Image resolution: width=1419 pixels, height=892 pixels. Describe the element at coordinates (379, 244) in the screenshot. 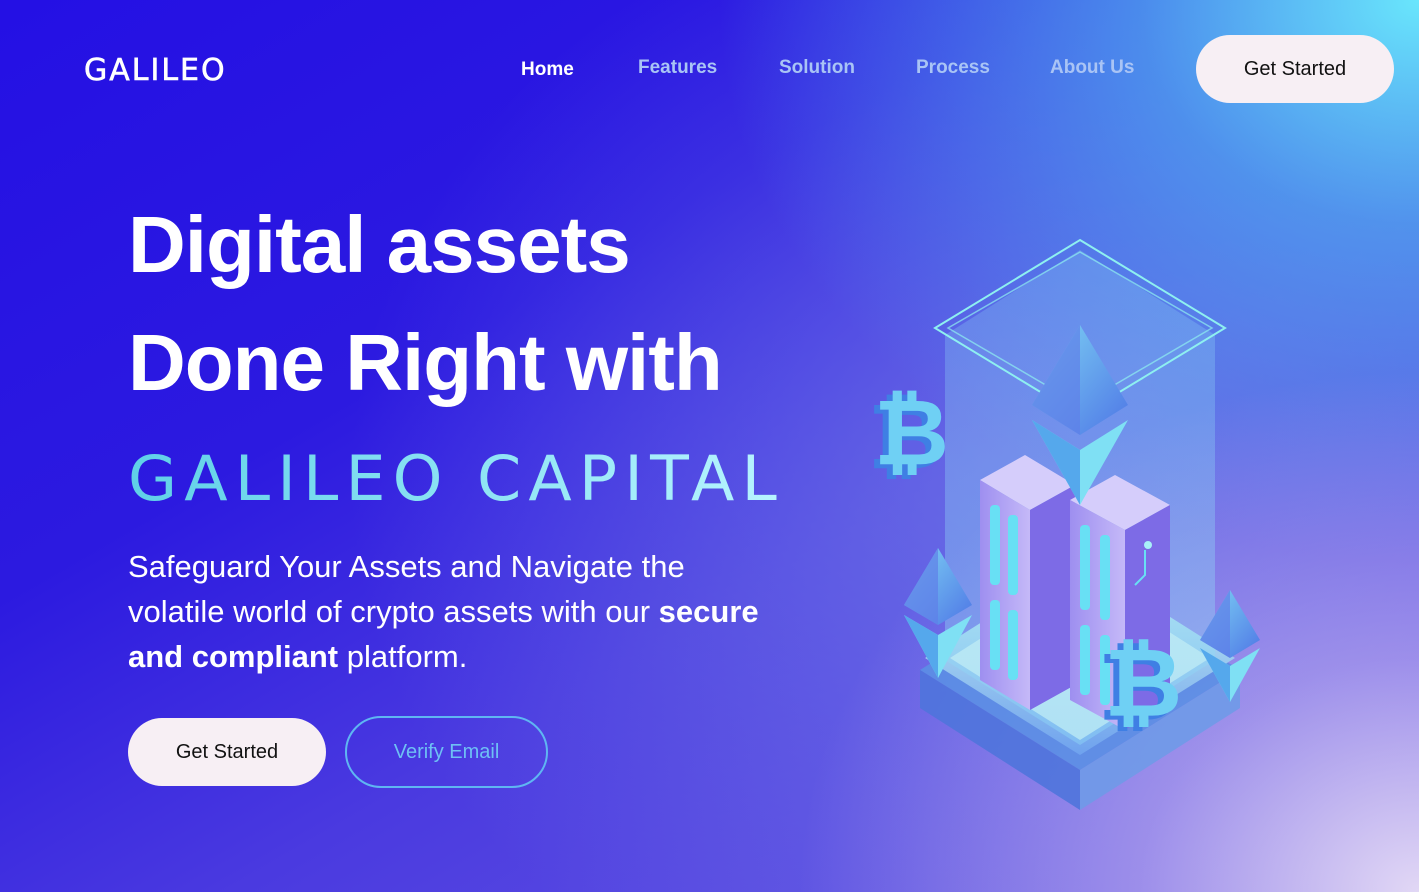

I see `hero-heading-line-1: Digital assets` at that location.